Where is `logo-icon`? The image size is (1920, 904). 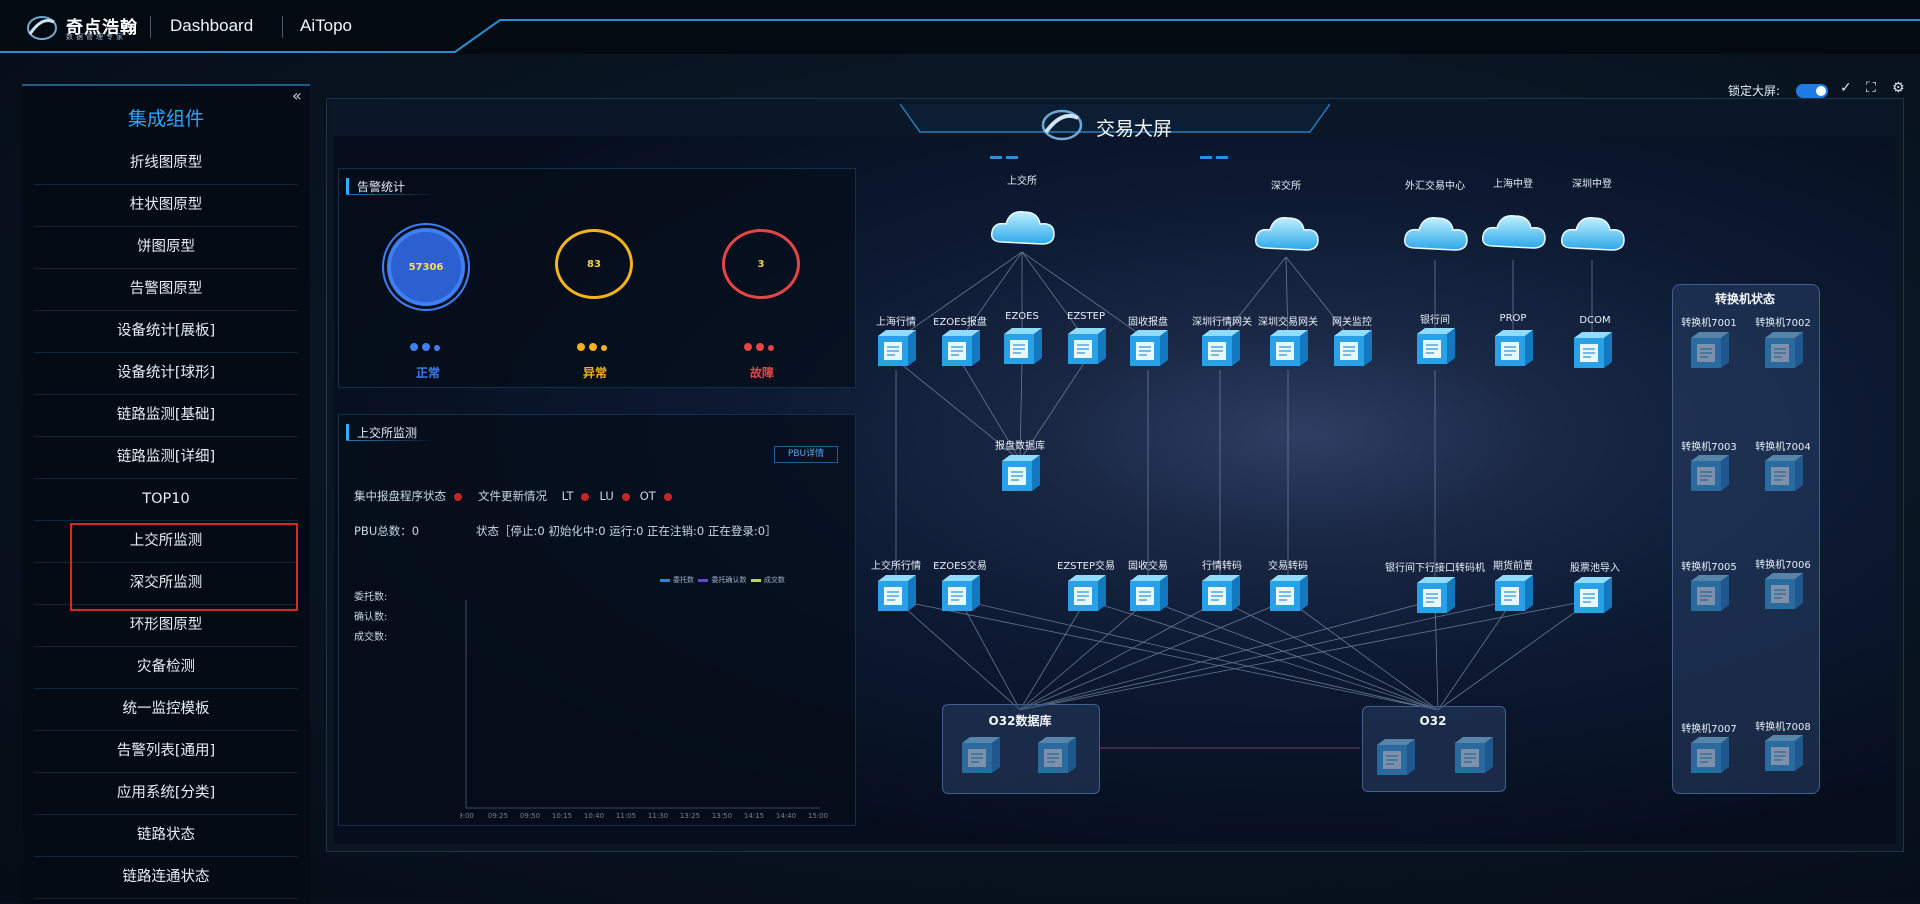 logo-icon is located at coordinates (42, 28).